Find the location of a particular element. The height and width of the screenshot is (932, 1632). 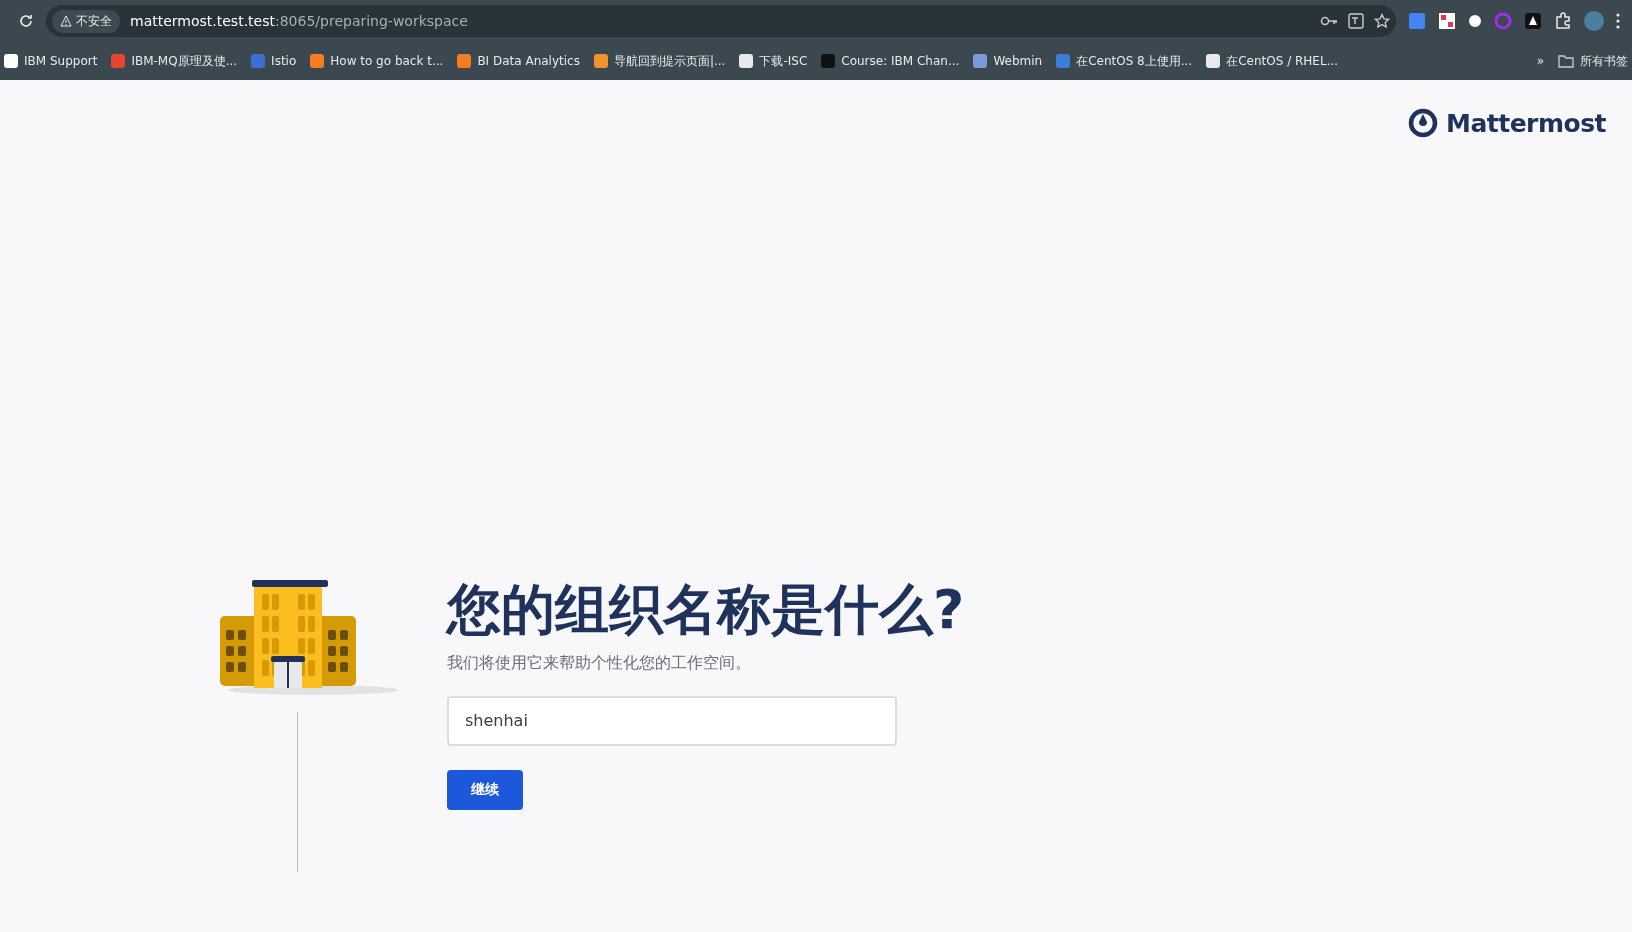

translate-icon is located at coordinates (1356, 21).